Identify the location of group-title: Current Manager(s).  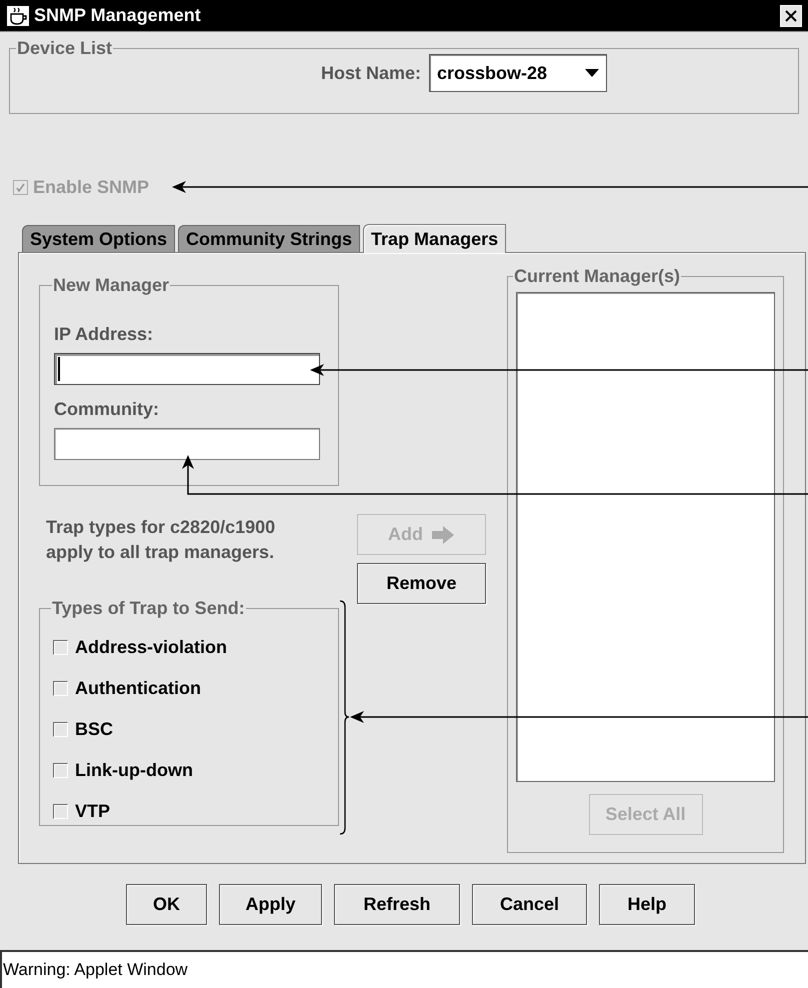
(597, 276).